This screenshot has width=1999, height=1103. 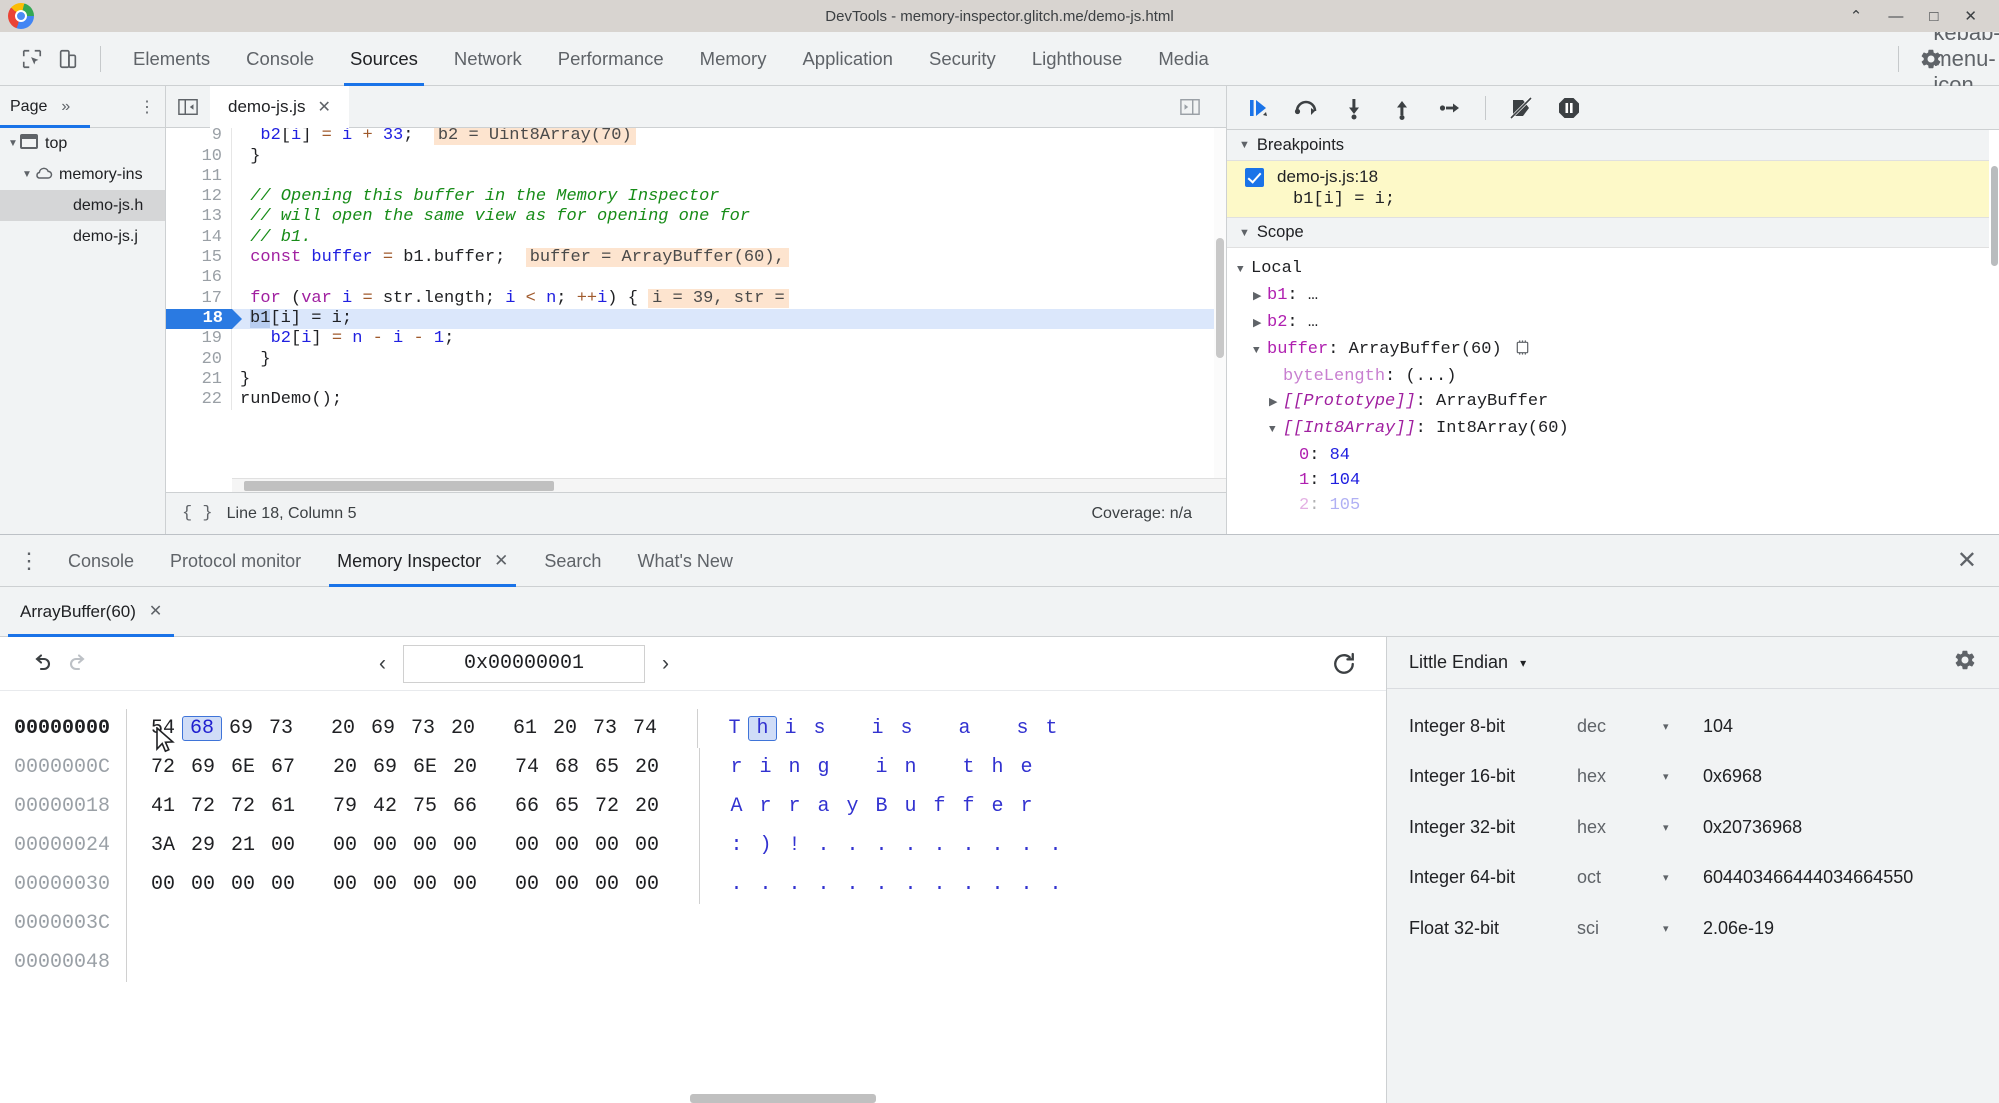 What do you see at coordinates (163, 728) in the screenshot?
I see `hex-byte: 54` at bounding box center [163, 728].